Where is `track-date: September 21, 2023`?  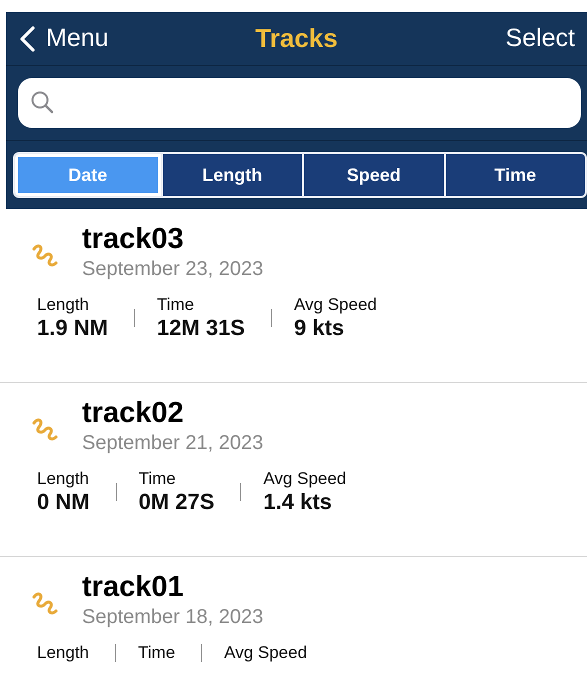 track-date: September 21, 2023 is located at coordinates (173, 443).